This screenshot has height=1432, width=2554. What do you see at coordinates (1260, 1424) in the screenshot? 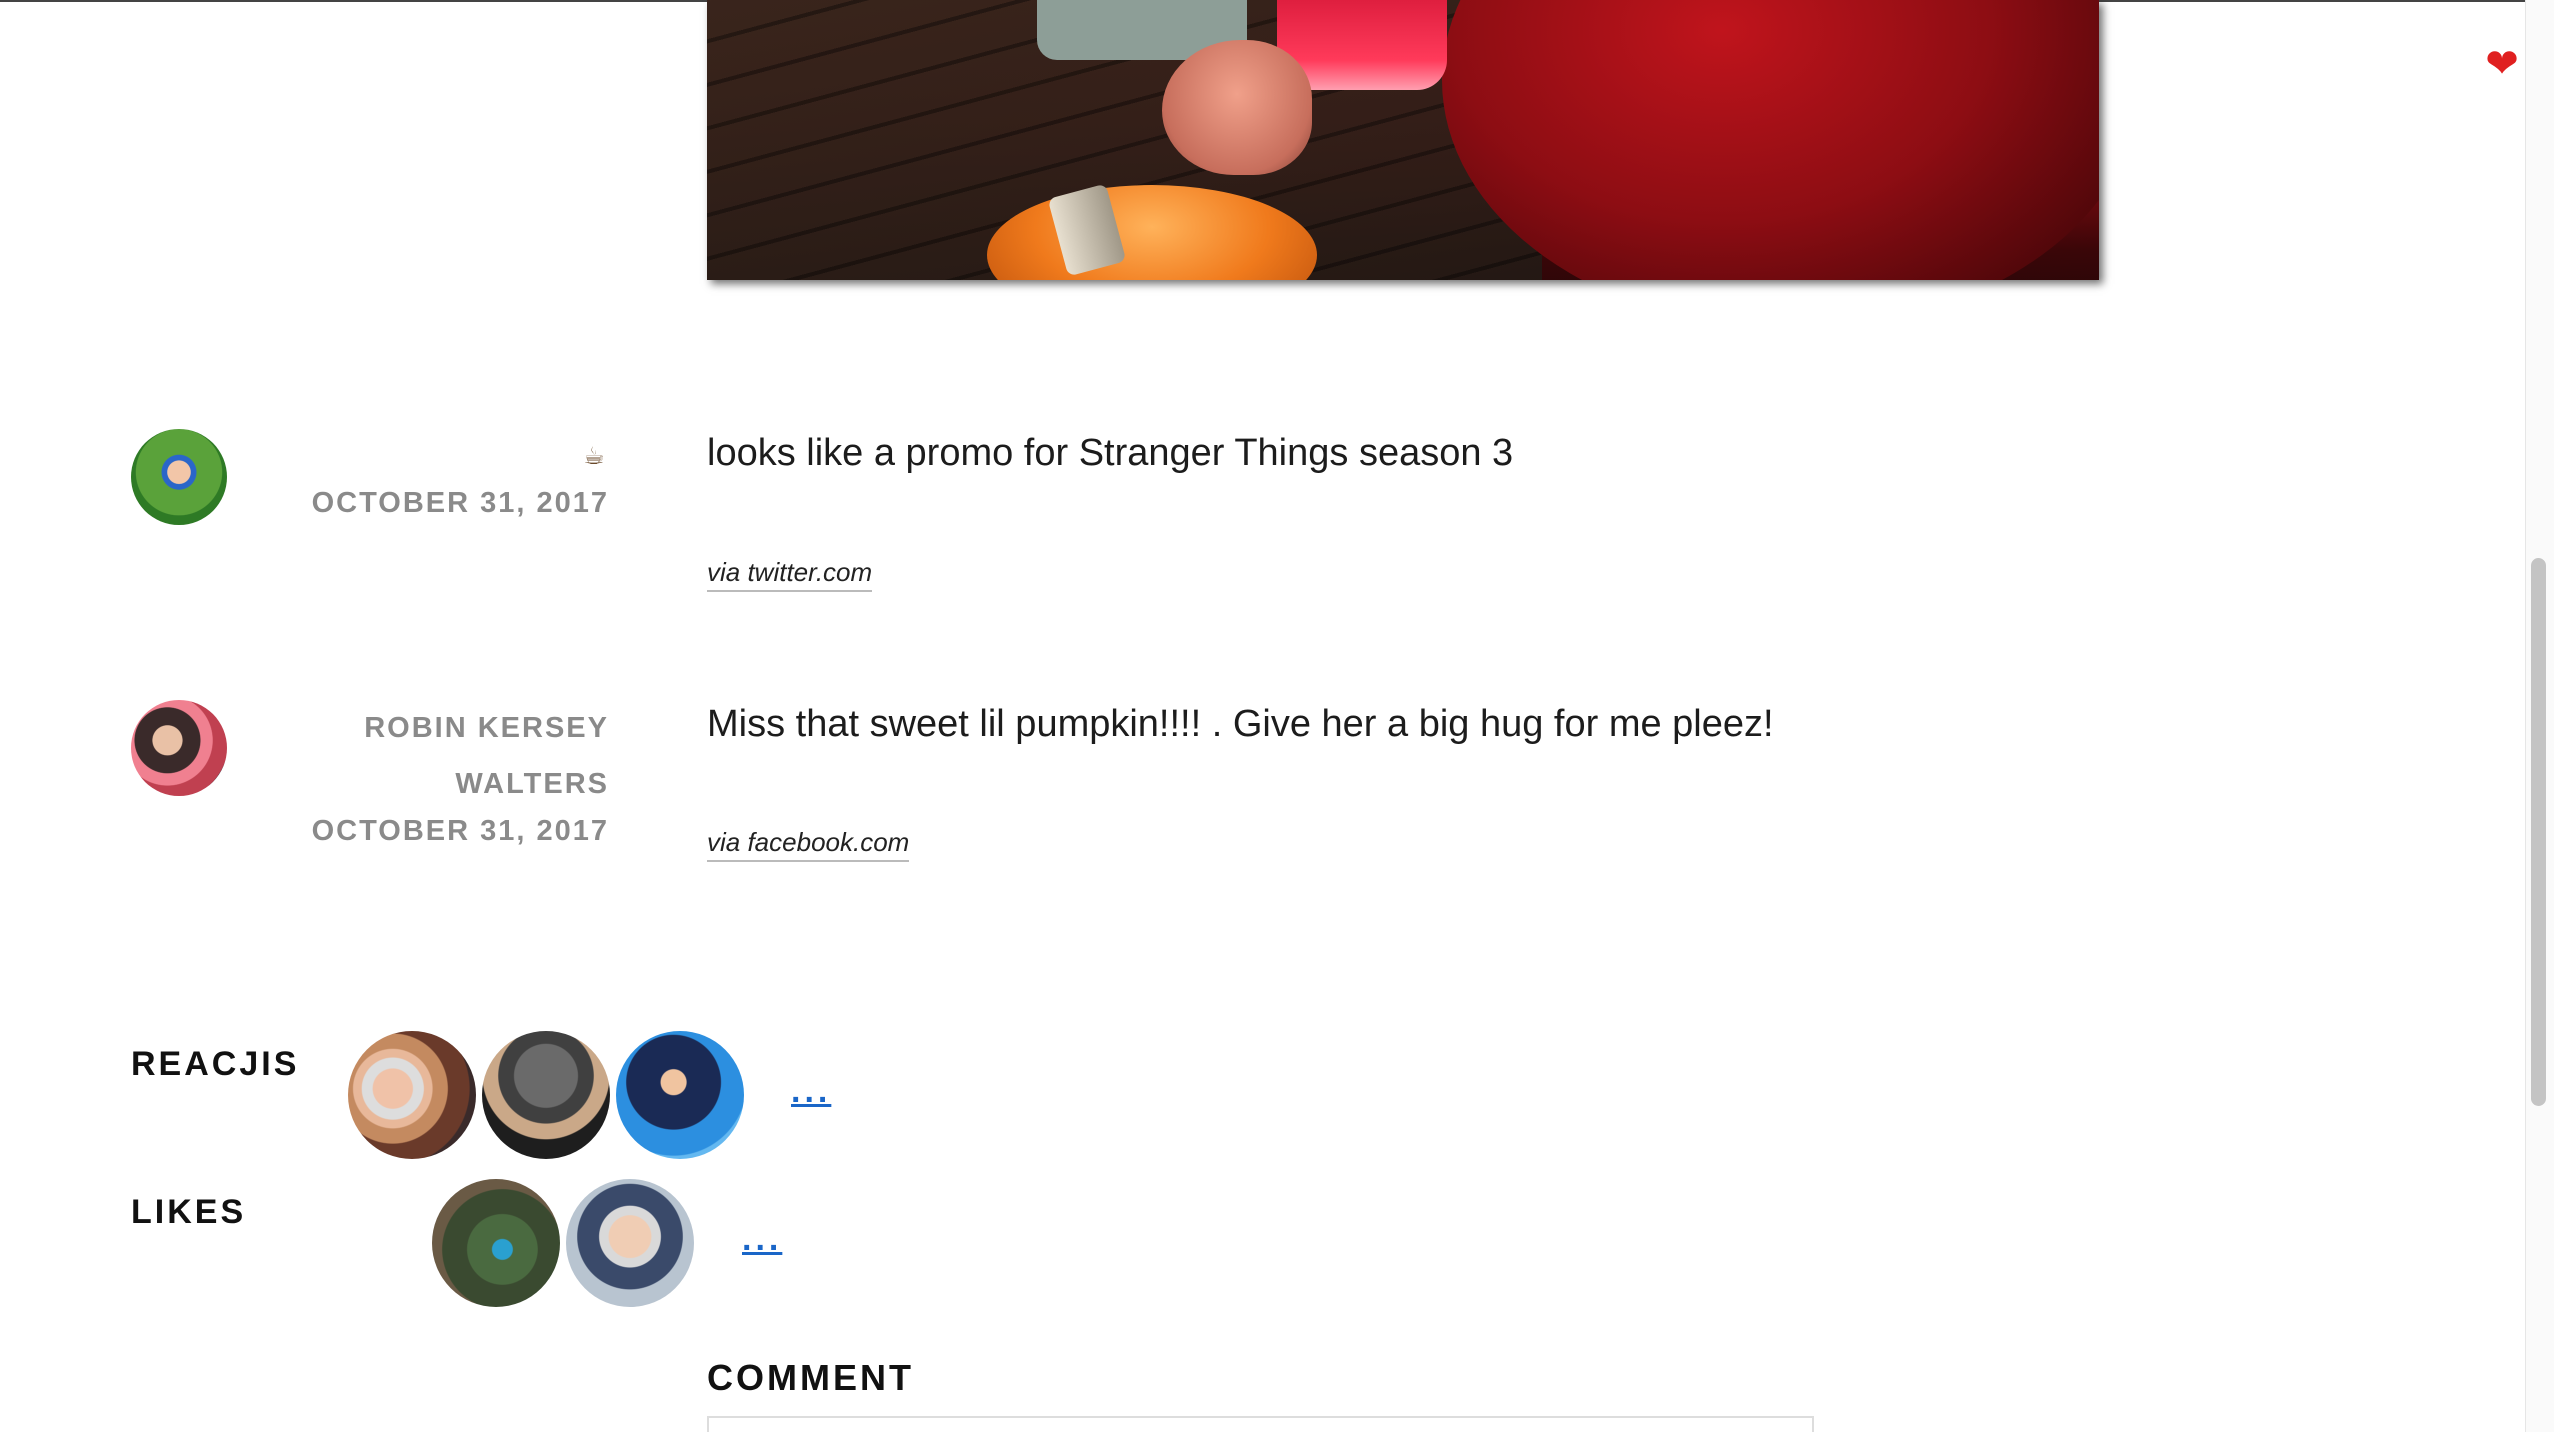
I see `comment-input` at bounding box center [1260, 1424].